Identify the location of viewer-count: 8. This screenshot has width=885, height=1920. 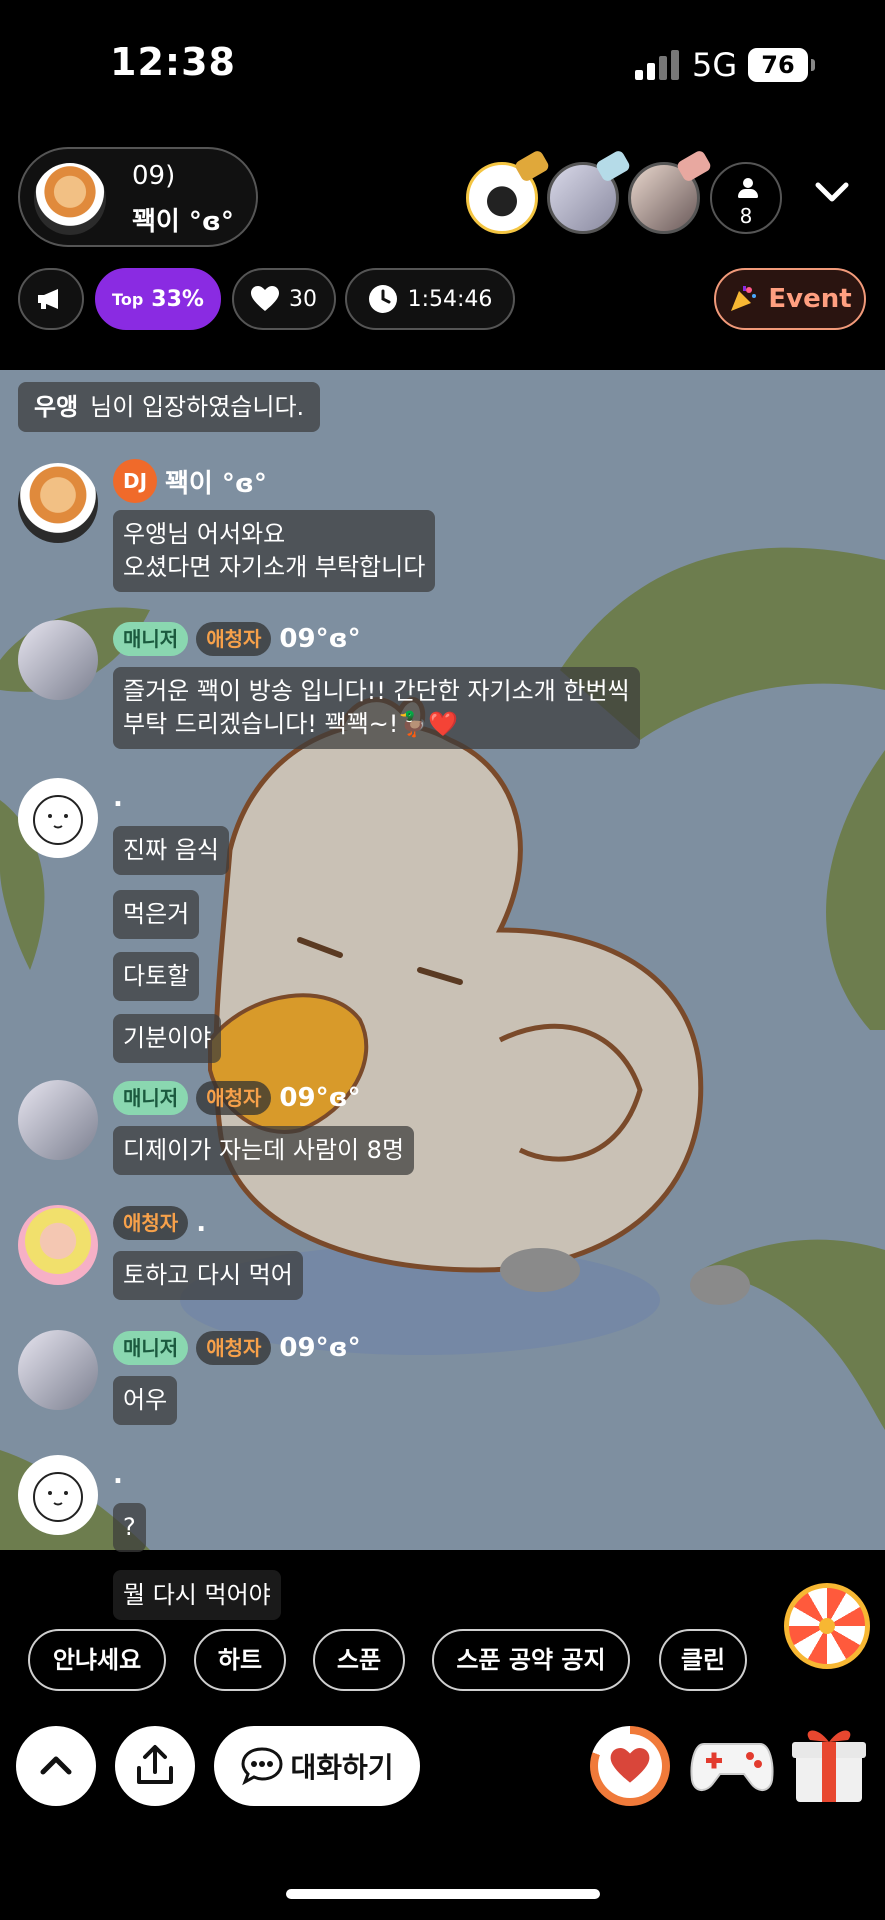
(746, 216).